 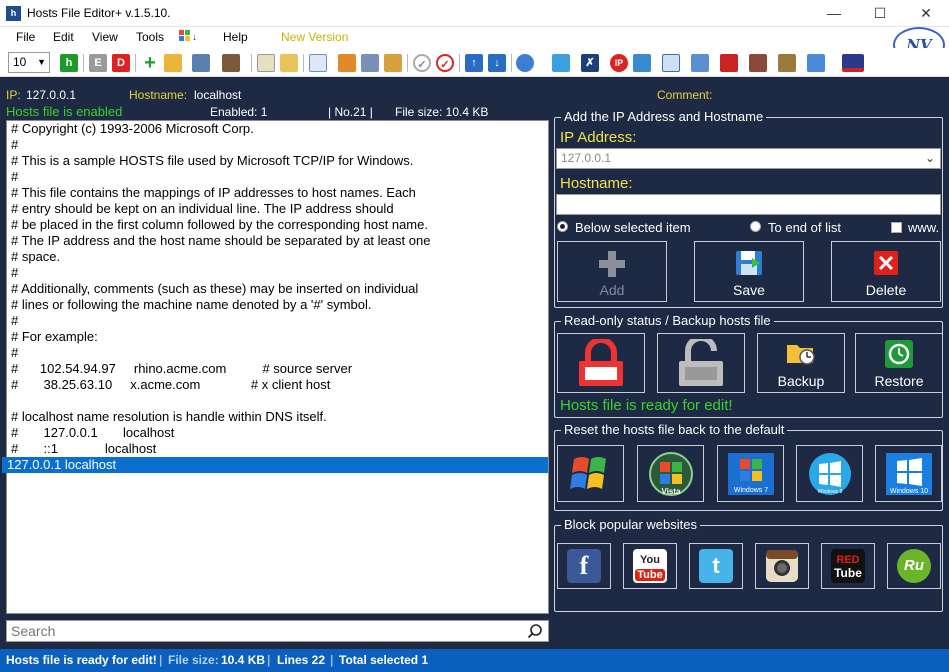 I want to click on language-flag-icon, so click(x=853, y=63).